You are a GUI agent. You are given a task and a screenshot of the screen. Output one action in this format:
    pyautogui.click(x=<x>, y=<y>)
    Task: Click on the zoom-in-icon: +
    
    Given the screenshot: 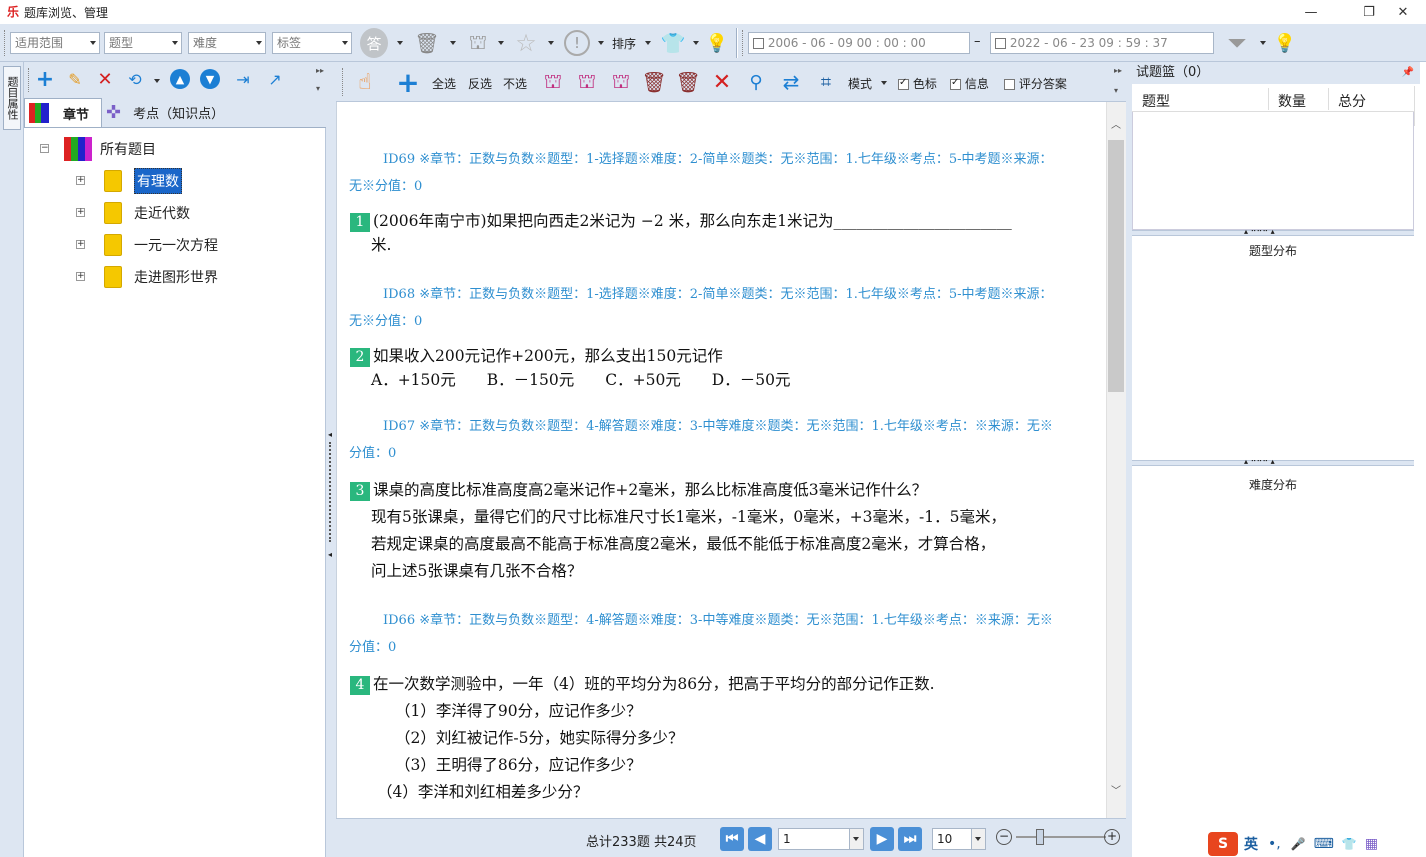 What is the action you would take?
    pyautogui.click(x=1112, y=837)
    